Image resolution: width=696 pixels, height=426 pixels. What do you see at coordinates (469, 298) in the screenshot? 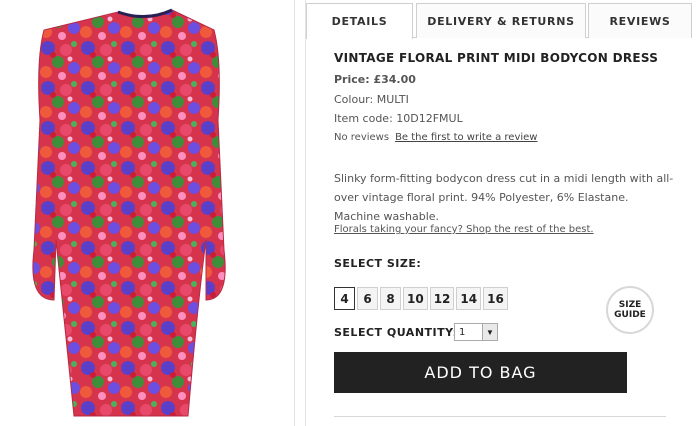
I see `size-option-14: 14` at bounding box center [469, 298].